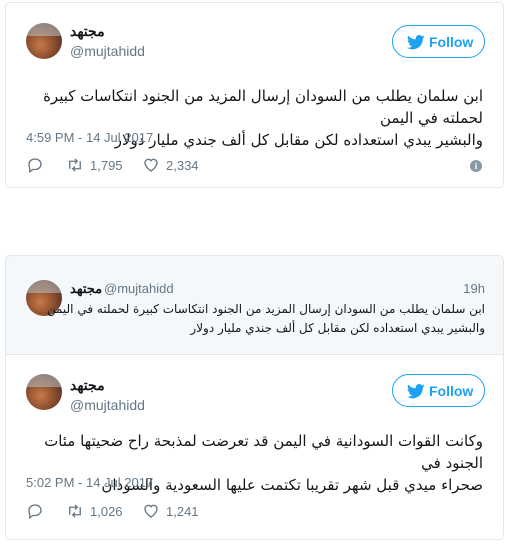 The image size is (507, 548). What do you see at coordinates (86, 289) in the screenshot?
I see `quoted-display-name: مجتهد` at bounding box center [86, 289].